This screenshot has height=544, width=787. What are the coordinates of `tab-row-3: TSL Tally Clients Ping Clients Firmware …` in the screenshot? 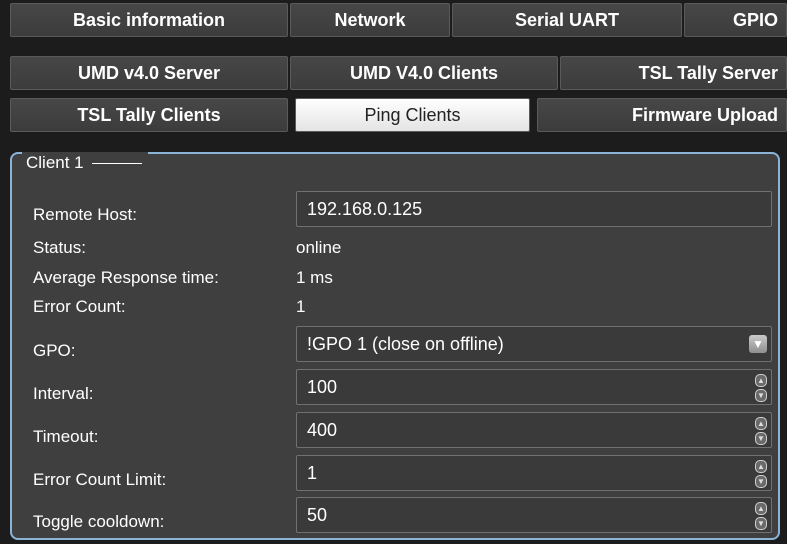 It's located at (398, 115).